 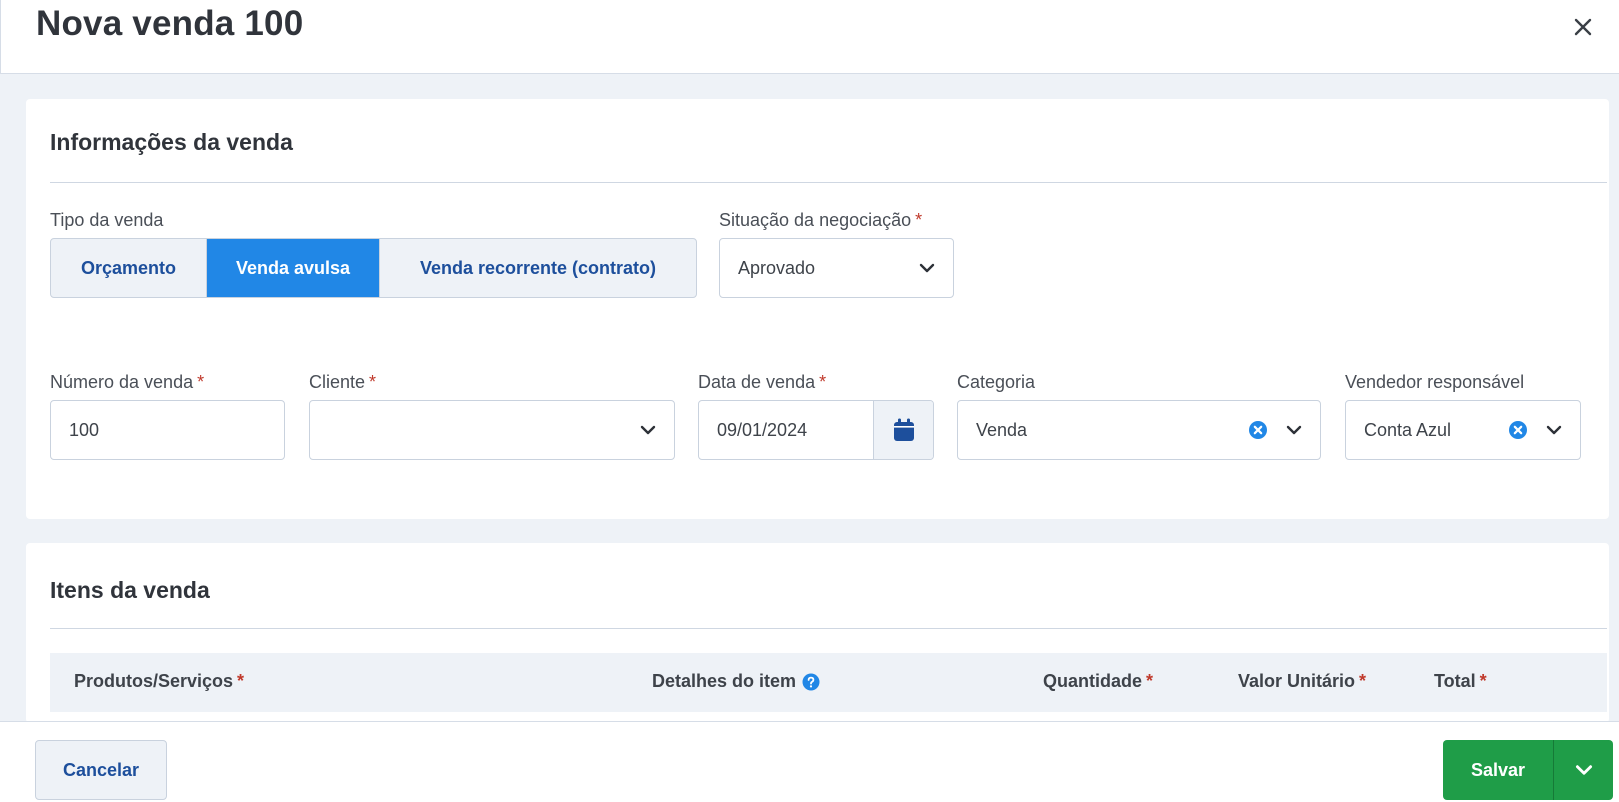 What do you see at coordinates (170, 23) in the screenshot?
I see `page-title: Nova venda 100` at bounding box center [170, 23].